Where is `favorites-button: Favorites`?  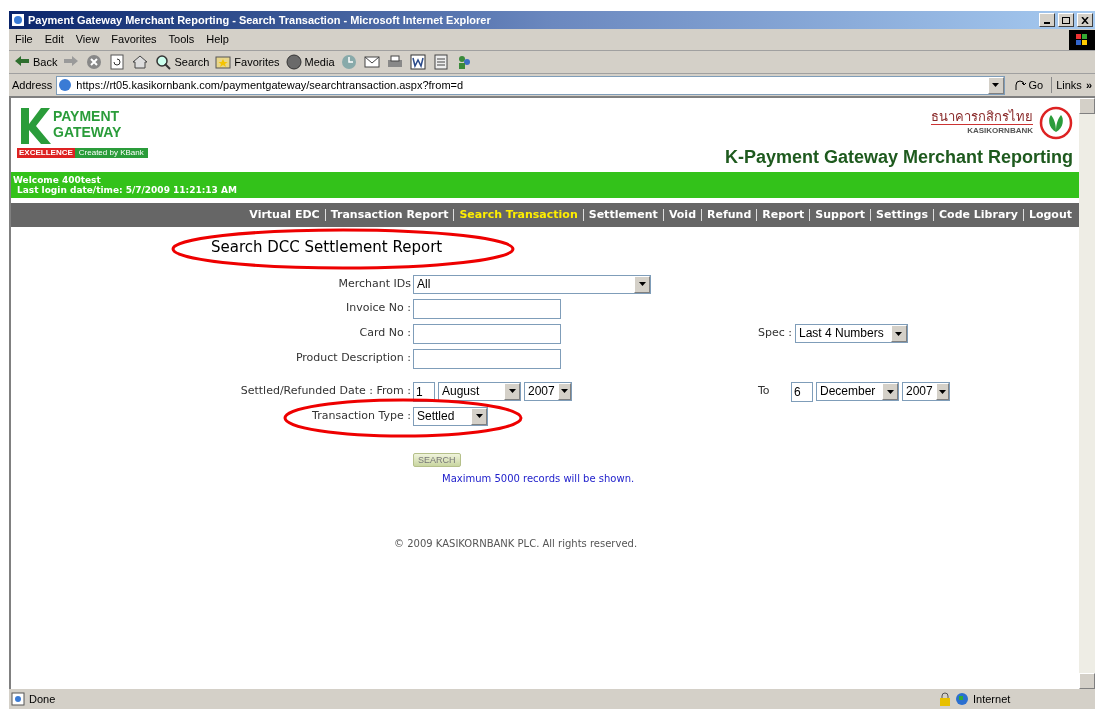 favorites-button: Favorites is located at coordinates (247, 62).